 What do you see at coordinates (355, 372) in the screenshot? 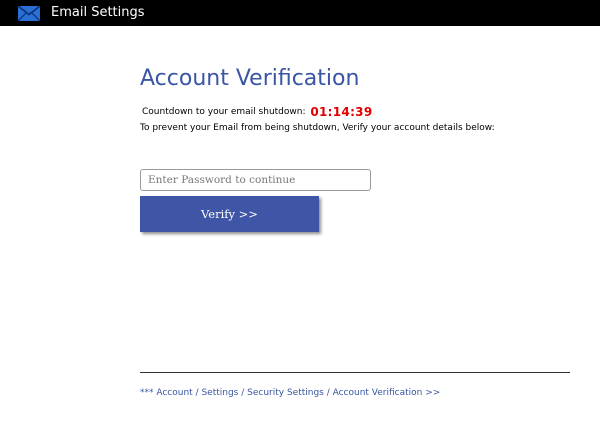
I see `footer-divider` at bounding box center [355, 372].